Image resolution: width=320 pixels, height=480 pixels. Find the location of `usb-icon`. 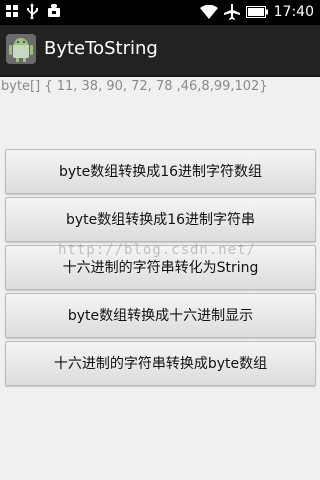

usb-icon is located at coordinates (32, 11).